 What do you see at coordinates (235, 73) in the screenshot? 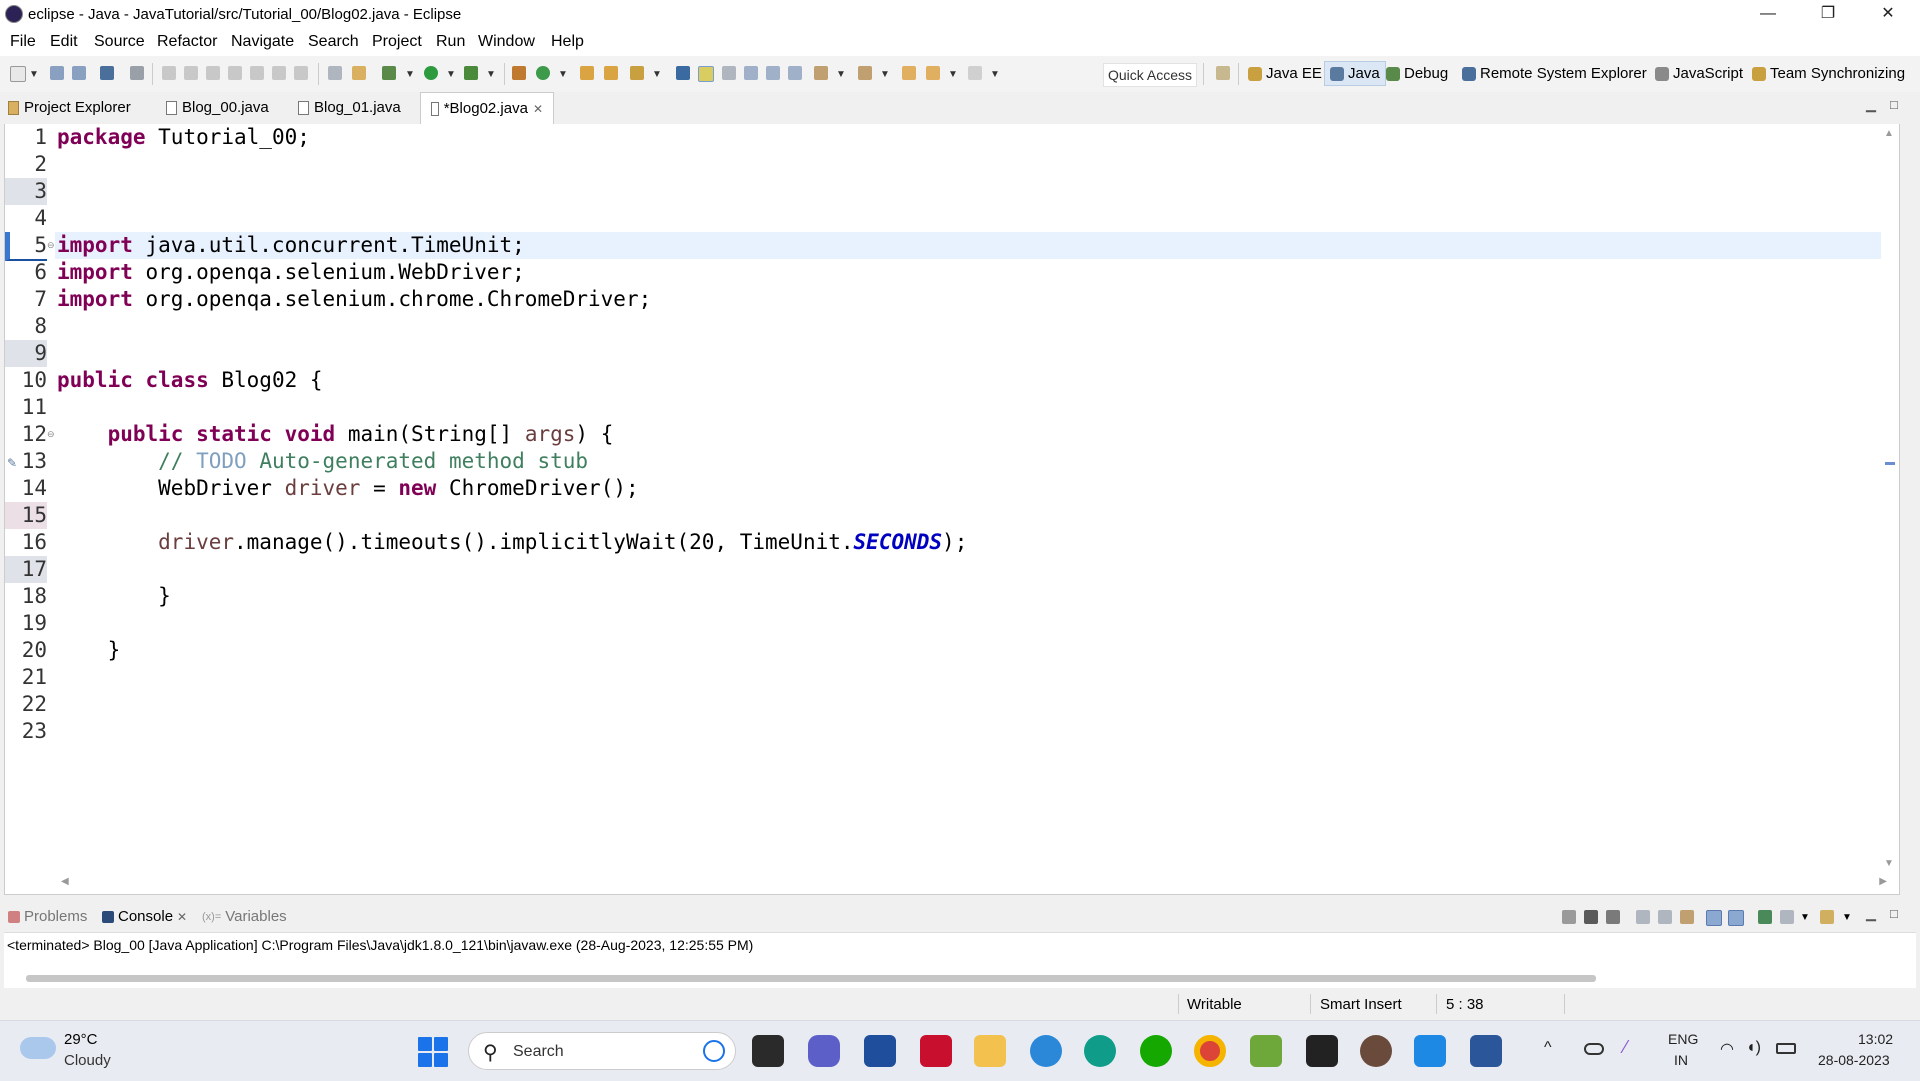
I see `disconnect-icon` at bounding box center [235, 73].